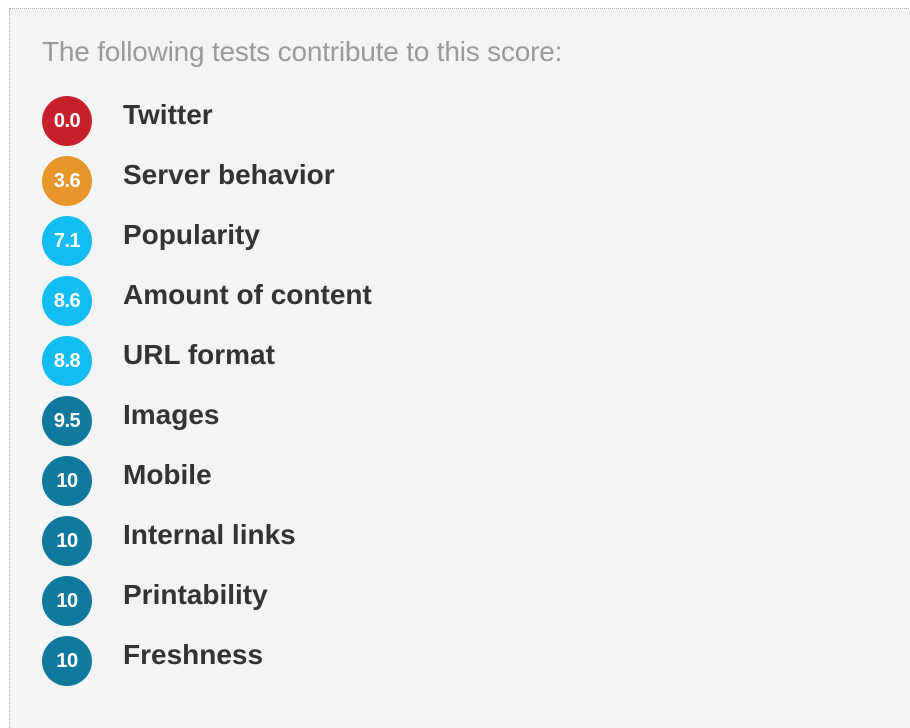  I want to click on test-item-server-behavior: 3.6 Server behavior, so click(207, 181).